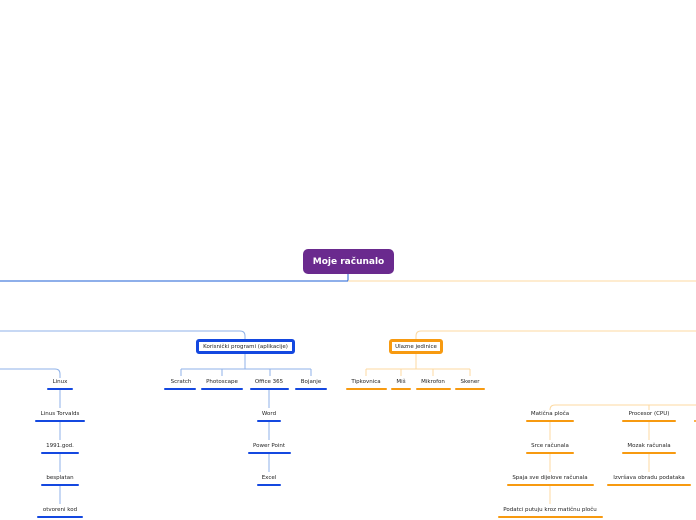  What do you see at coordinates (348, 261) in the screenshot?
I see `root-node: Moje računalo` at bounding box center [348, 261].